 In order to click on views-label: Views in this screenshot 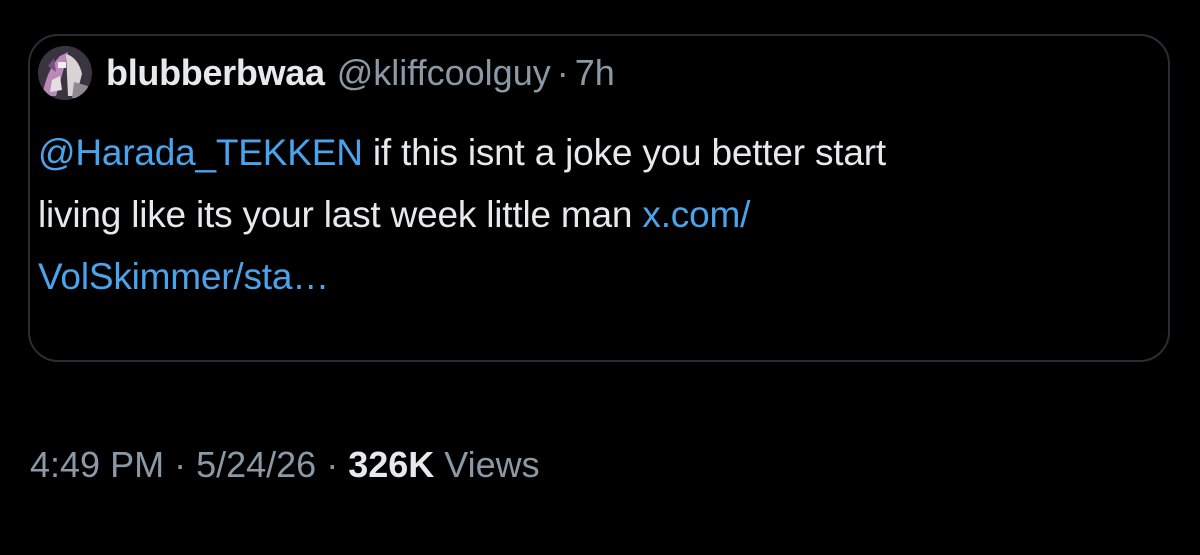, I will do `click(491, 465)`.